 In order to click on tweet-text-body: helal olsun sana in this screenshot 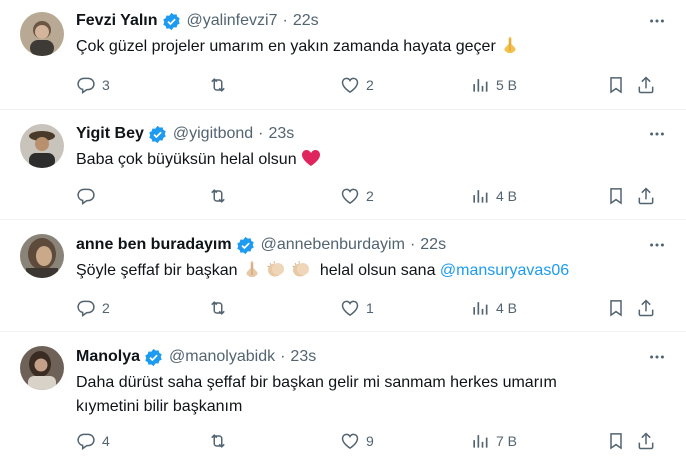, I will do `click(377, 270)`.